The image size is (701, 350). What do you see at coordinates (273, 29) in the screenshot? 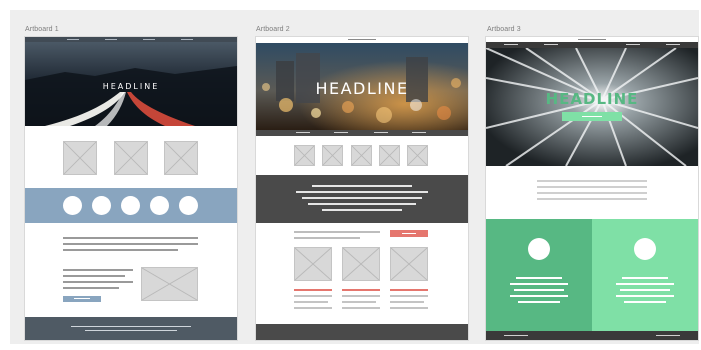
I see `artboard-2-label: Artboard 2` at bounding box center [273, 29].